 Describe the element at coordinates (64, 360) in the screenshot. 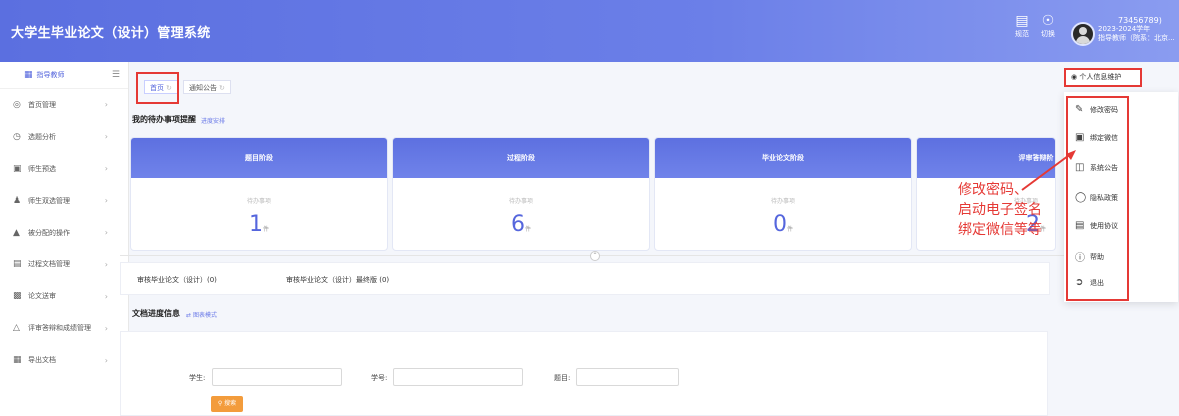

I see `sidebar-item-export: ▦ 导出文档 ›` at that location.